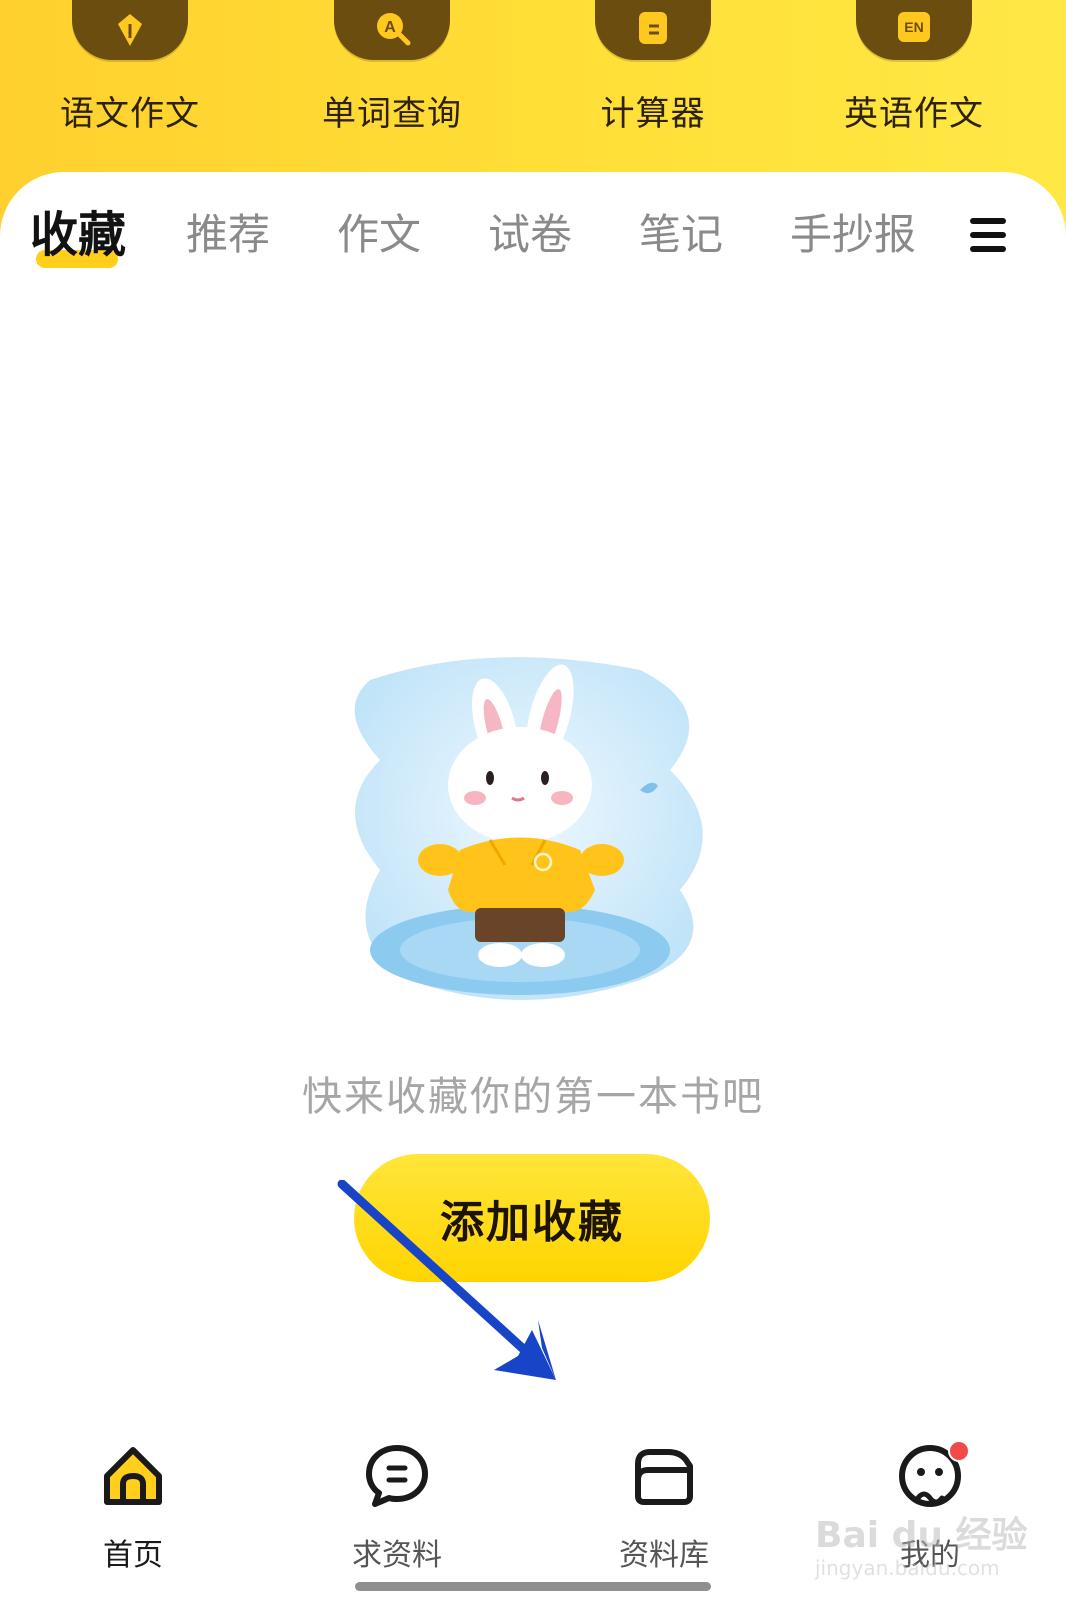 Image resolution: width=1066 pixels, height=1600 pixels. Describe the element at coordinates (379, 235) in the screenshot. I see `tab-essays: 作文` at that location.